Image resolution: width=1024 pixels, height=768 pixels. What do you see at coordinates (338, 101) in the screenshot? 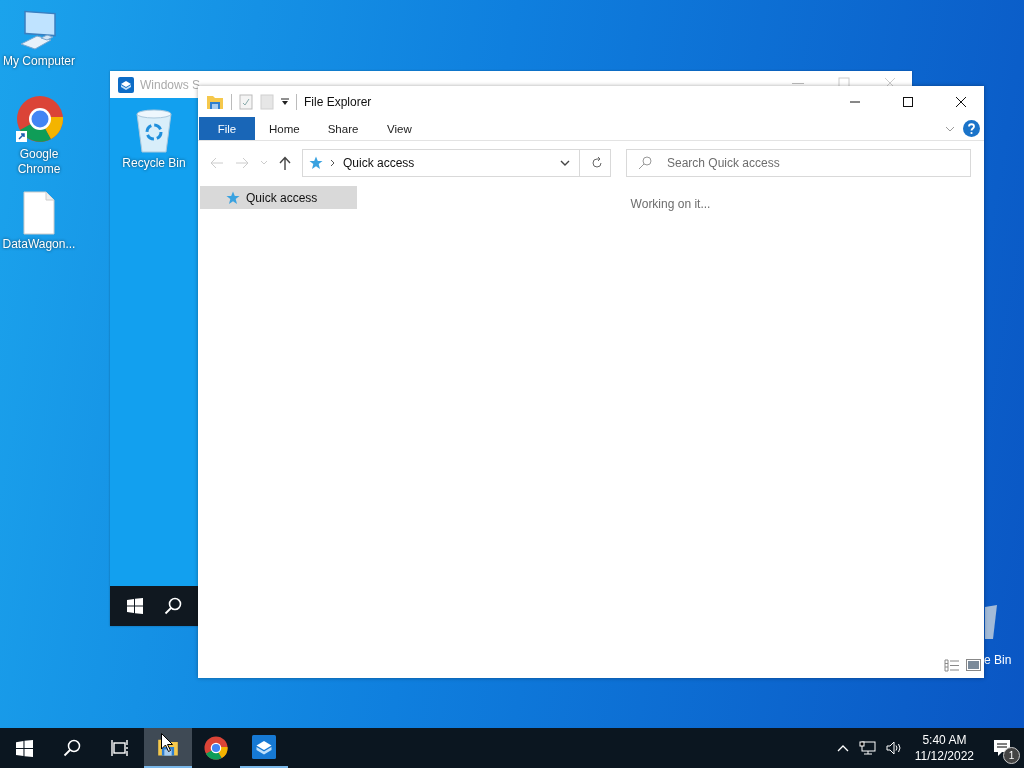
I see `window-title: File Explorer` at bounding box center [338, 101].